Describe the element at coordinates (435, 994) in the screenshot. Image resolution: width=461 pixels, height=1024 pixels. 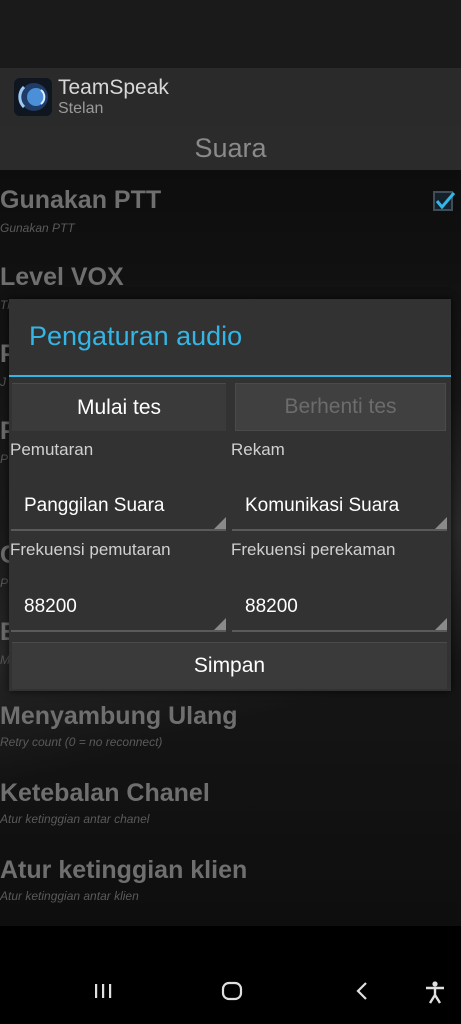
I see `accessibility-icon` at that location.